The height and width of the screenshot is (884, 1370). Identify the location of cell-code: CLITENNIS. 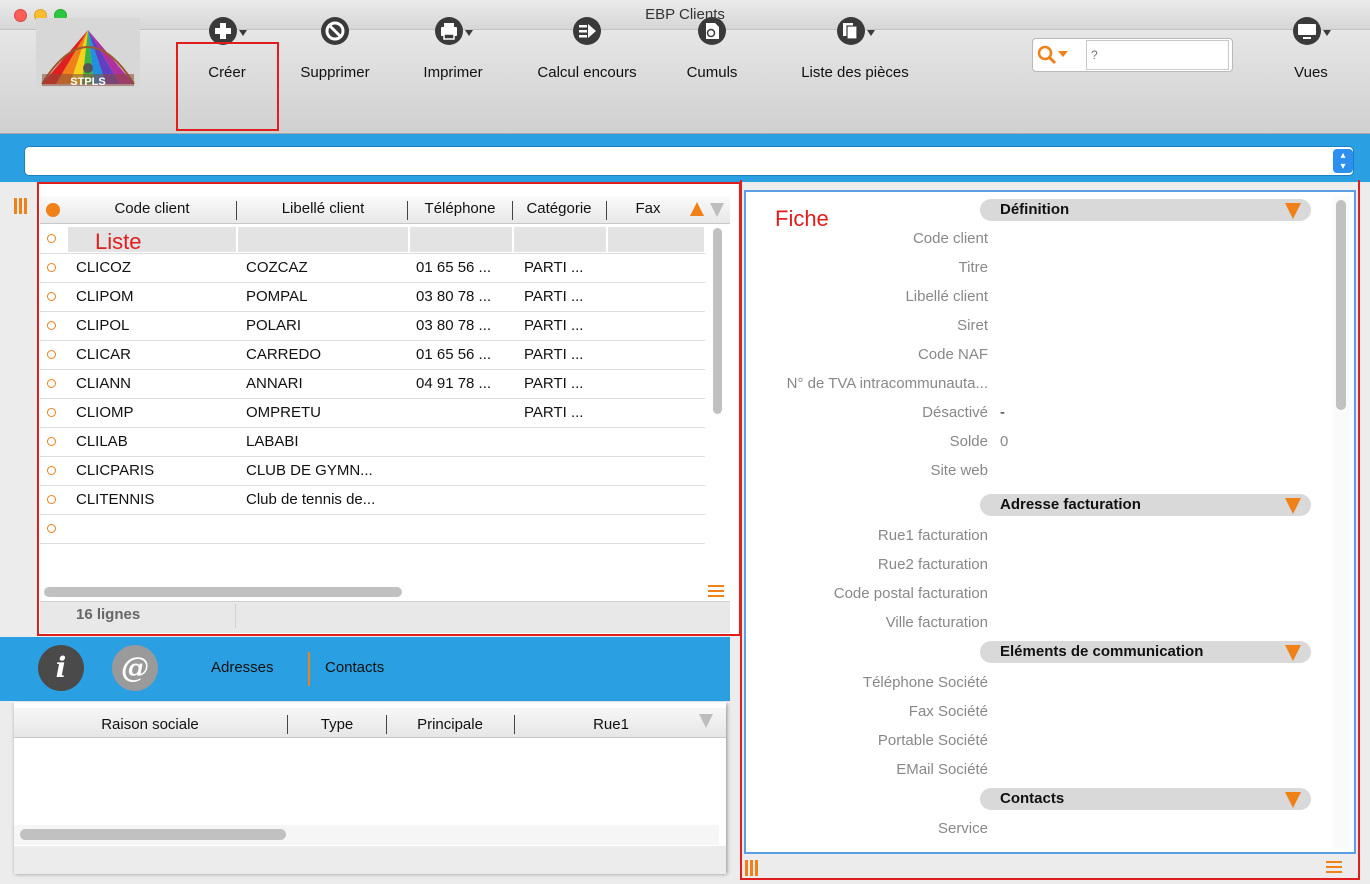
(115, 499).